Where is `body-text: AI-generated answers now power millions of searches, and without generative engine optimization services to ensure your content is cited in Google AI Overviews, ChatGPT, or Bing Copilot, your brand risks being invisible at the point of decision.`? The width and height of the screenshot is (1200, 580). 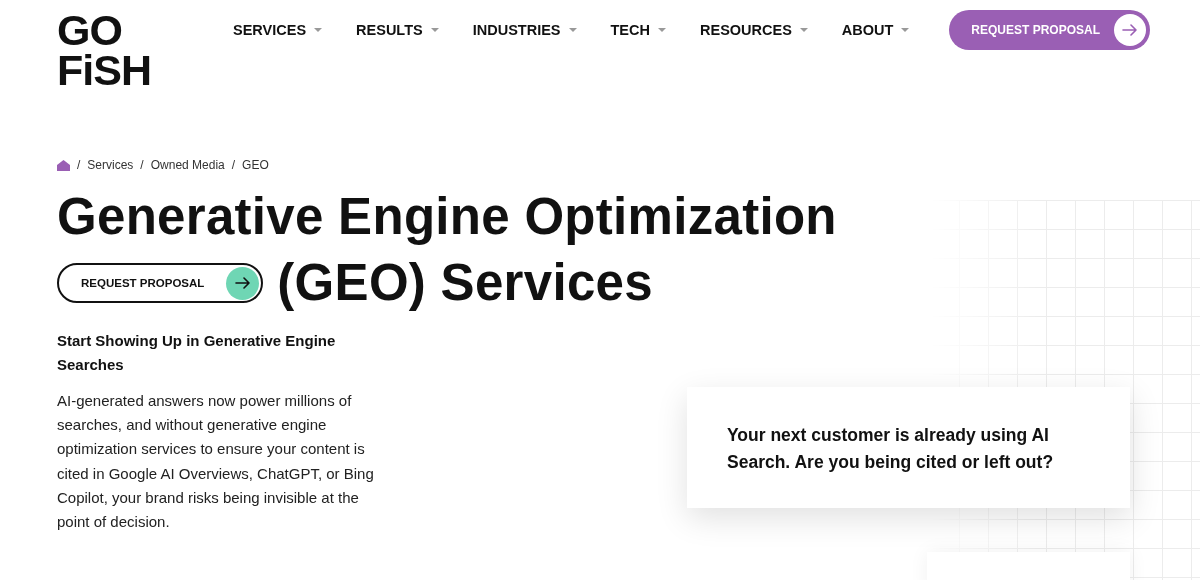
body-text: AI-generated answers now power millions of searches, and without generative engine optimization services to ensure your content is cited in Google AI Overviews, ChatGPT, or Bing Copilot, your brand risks being invisible at the point of decision. is located at coordinates (216, 461).